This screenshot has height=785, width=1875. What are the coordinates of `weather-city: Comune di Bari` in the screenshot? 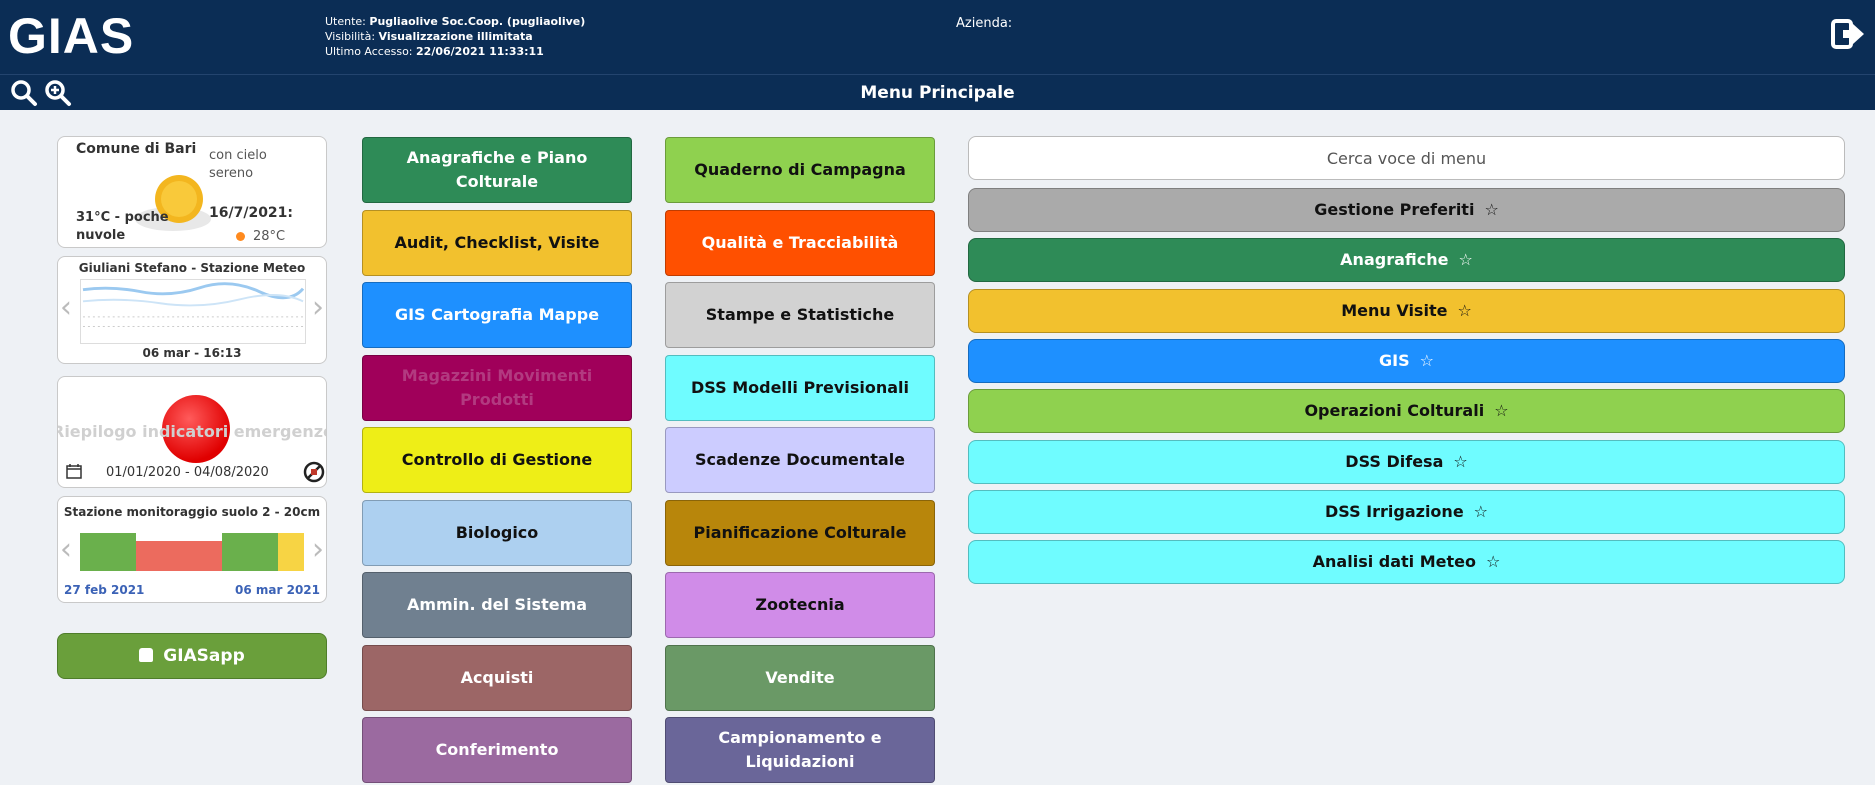 It's located at (136, 149).